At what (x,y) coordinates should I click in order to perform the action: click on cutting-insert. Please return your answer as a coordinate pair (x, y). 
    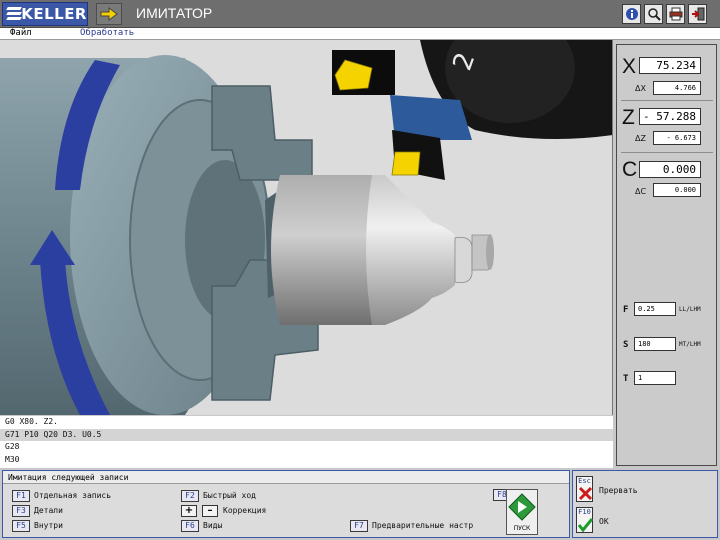
    Looking at the image, I should click on (406, 163).